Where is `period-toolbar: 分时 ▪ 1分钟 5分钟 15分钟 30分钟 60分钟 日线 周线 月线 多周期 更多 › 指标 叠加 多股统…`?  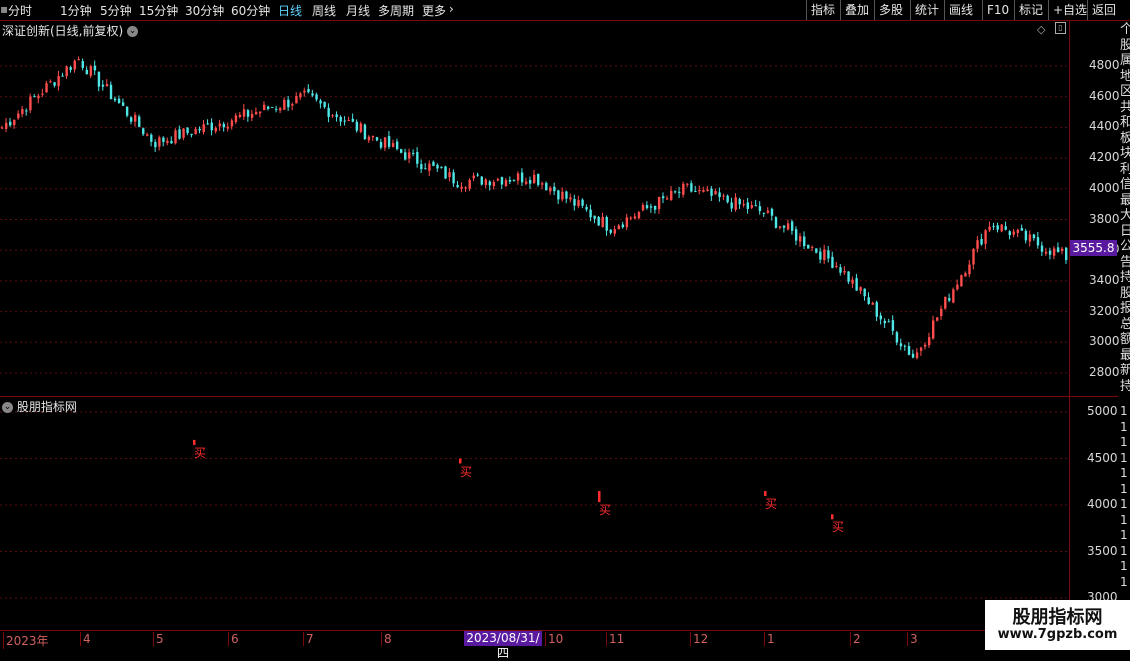 period-toolbar: 分时 ▪ 1分钟 5分钟 15分钟 30分钟 60分钟 日线 周线 月线 多周期 更多 › 指标 叠加 多股统… is located at coordinates (565, 10).